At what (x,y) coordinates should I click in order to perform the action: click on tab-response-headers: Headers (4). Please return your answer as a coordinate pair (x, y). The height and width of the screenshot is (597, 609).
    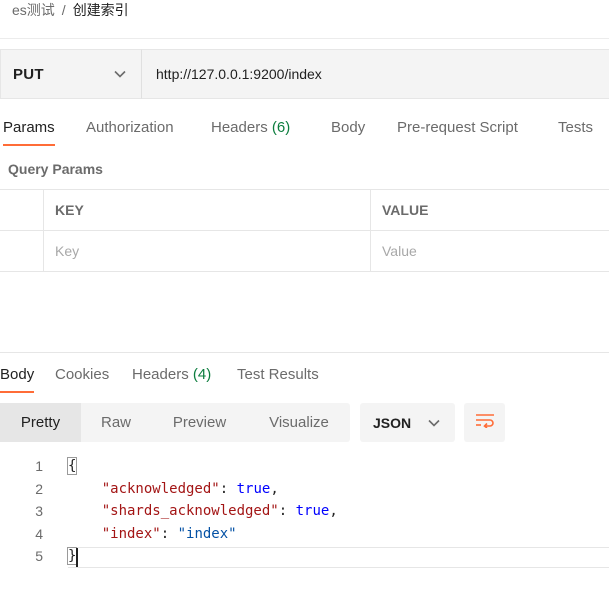
    Looking at the image, I should click on (171, 376).